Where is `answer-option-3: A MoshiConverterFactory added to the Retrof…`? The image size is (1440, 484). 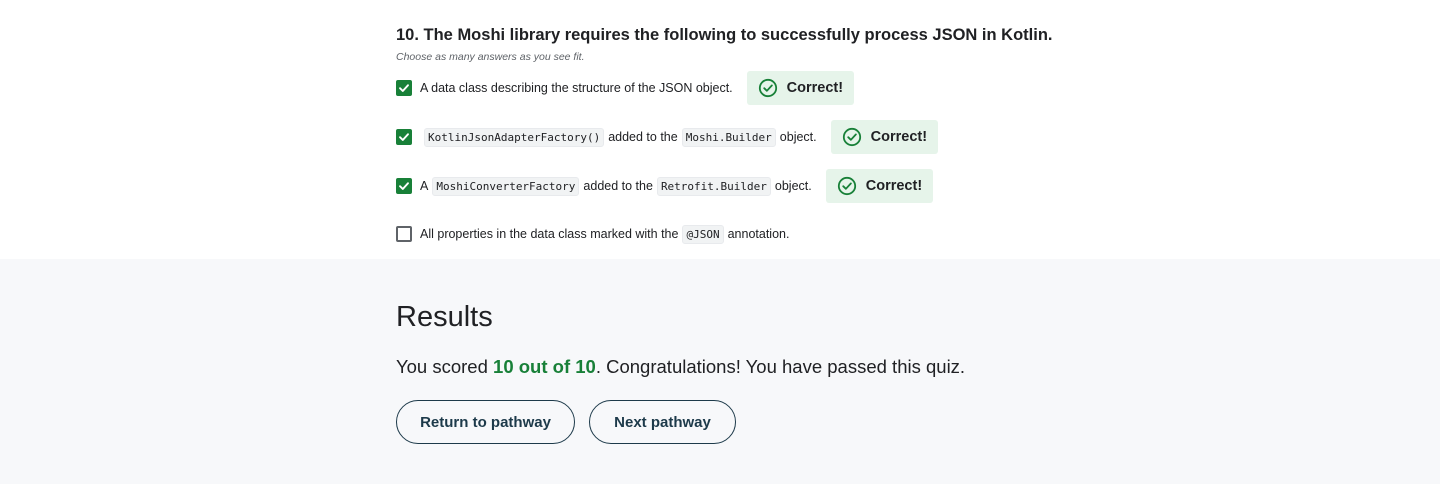 answer-option-3: A MoshiConverterFactory added to the Retrof… is located at coordinates (665, 186).